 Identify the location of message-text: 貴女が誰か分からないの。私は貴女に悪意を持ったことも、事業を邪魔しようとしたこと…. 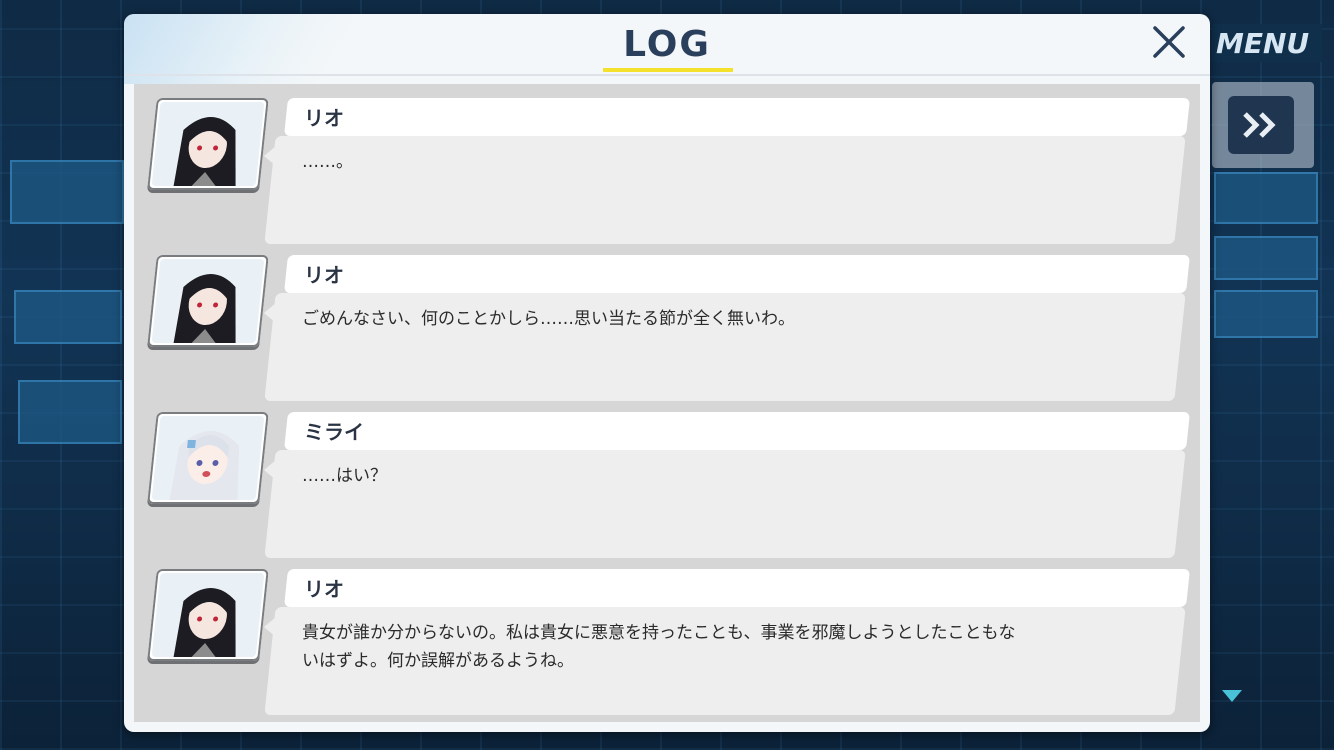
(659, 647).